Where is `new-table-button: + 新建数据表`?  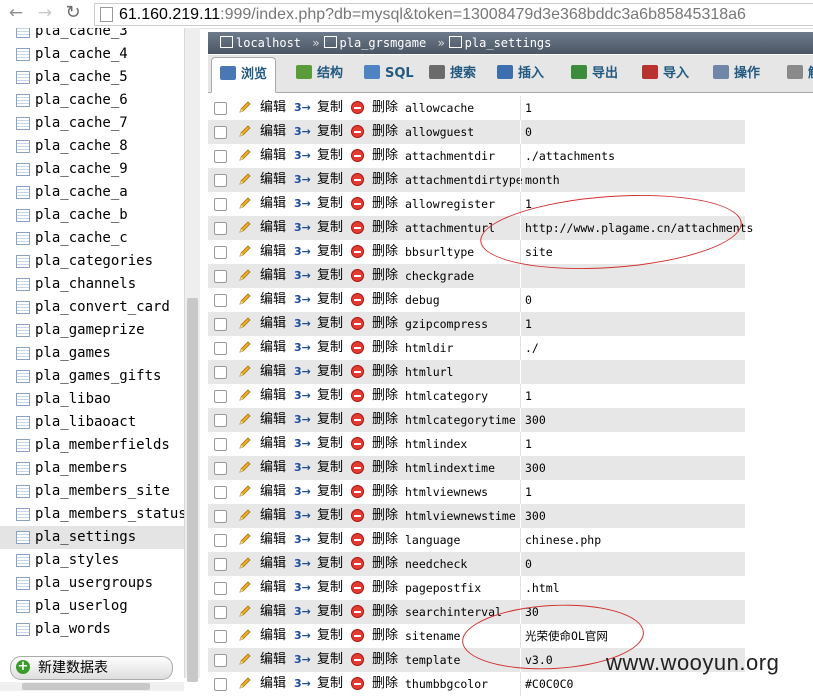 new-table-button: + 新建数据表 is located at coordinates (91, 668).